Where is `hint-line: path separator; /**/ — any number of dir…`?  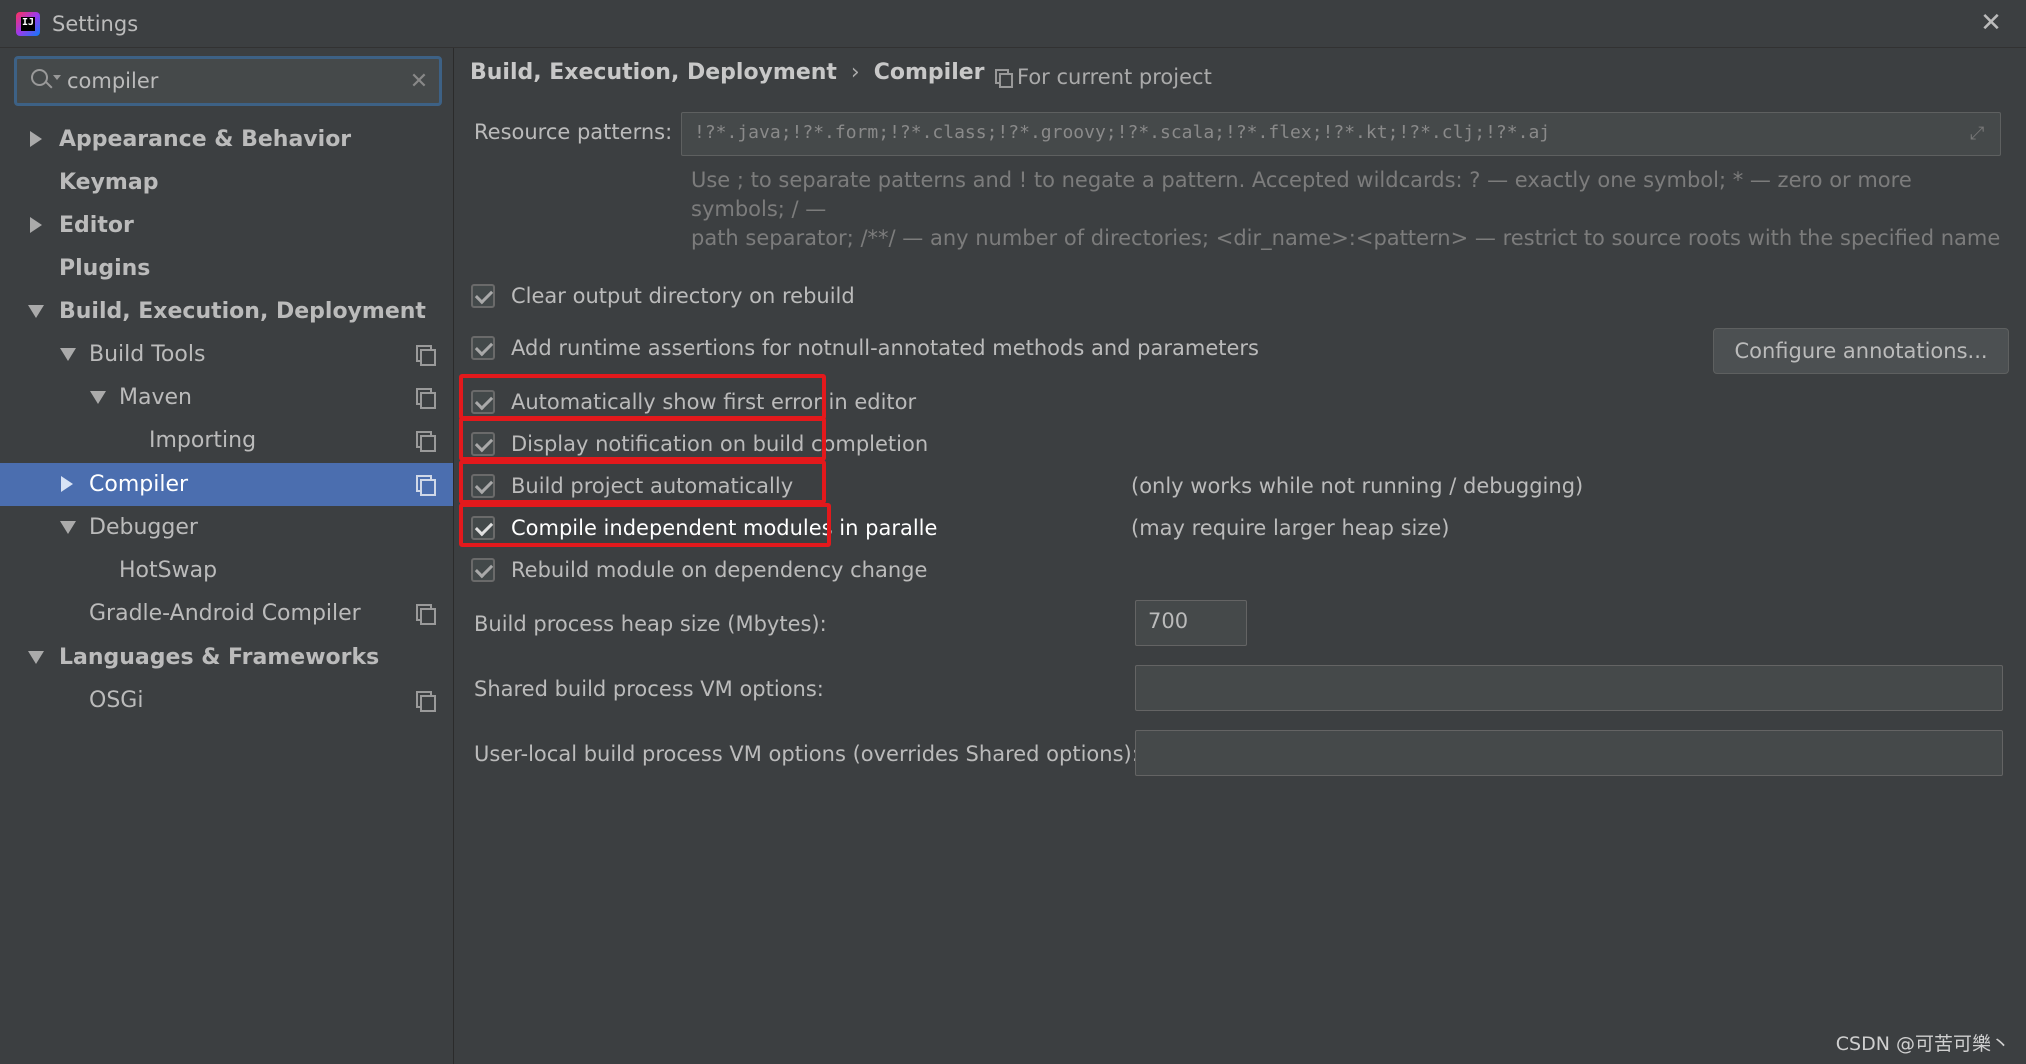 hint-line: path separator; /**/ — any number of dir… is located at coordinates (1346, 238).